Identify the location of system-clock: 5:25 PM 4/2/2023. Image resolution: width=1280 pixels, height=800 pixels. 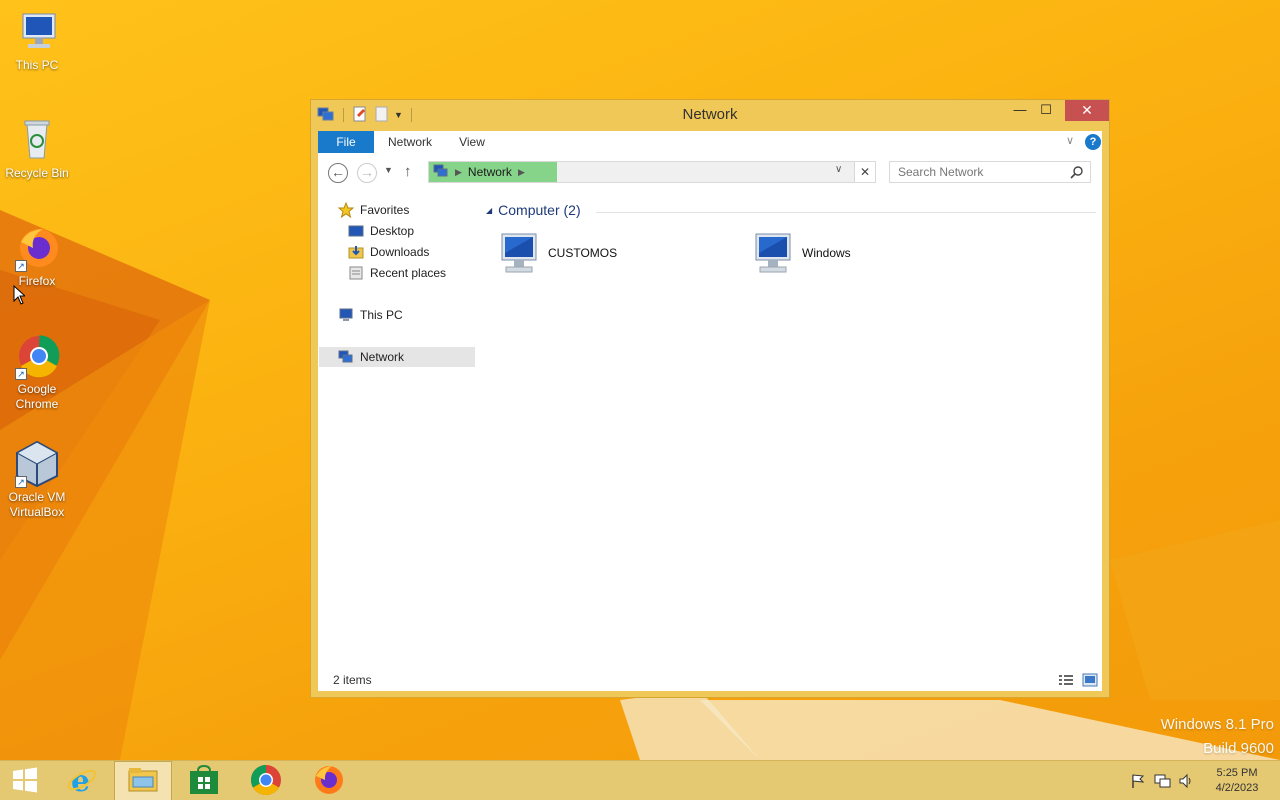
(1237, 781).